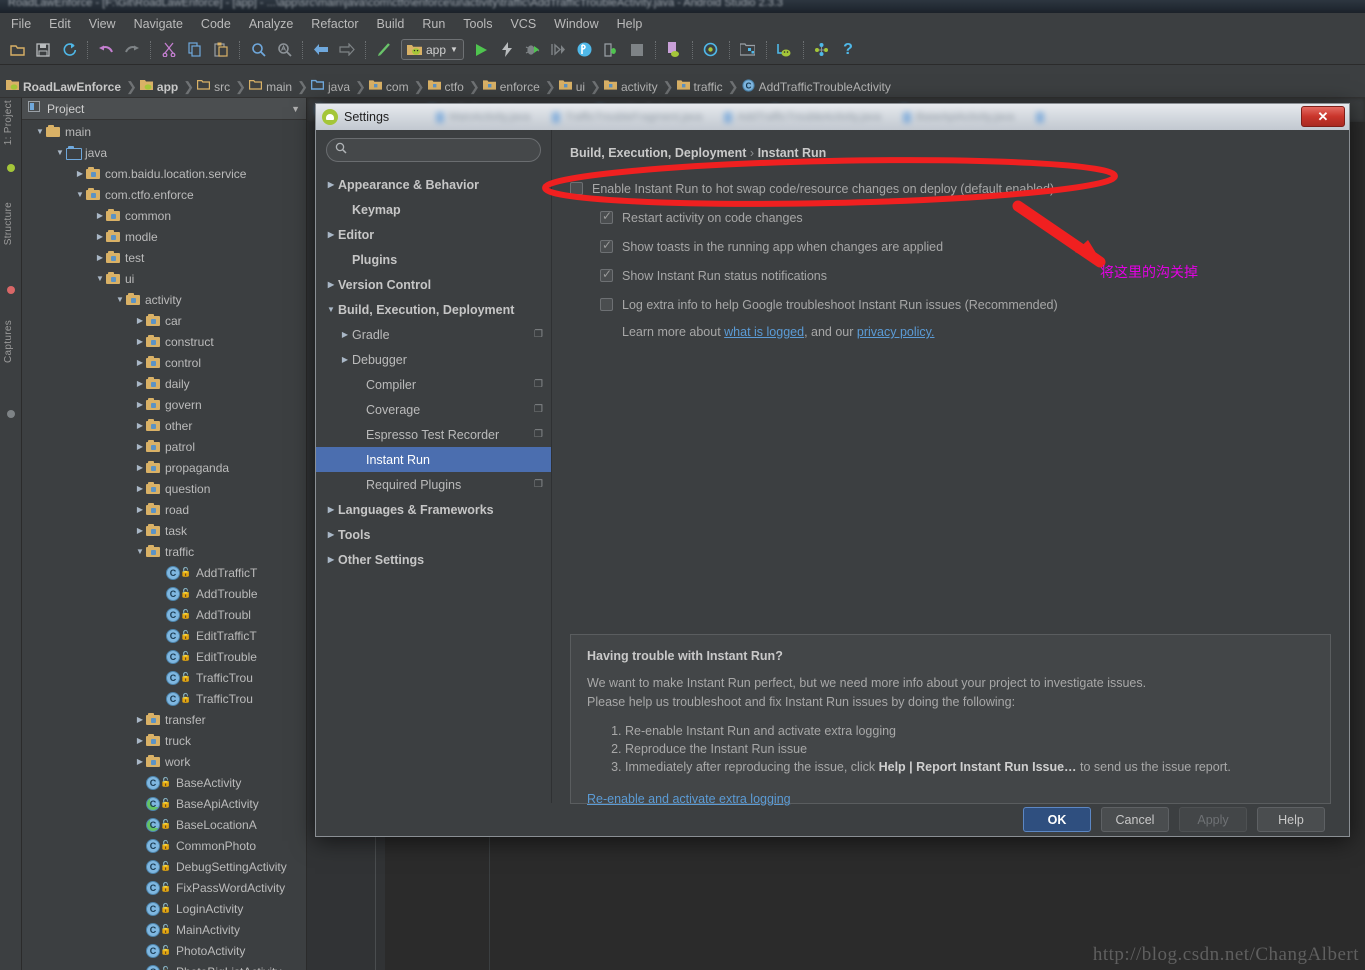 Image resolution: width=1365 pixels, height=970 pixels. I want to click on menu-tools: Tools, so click(477, 24).